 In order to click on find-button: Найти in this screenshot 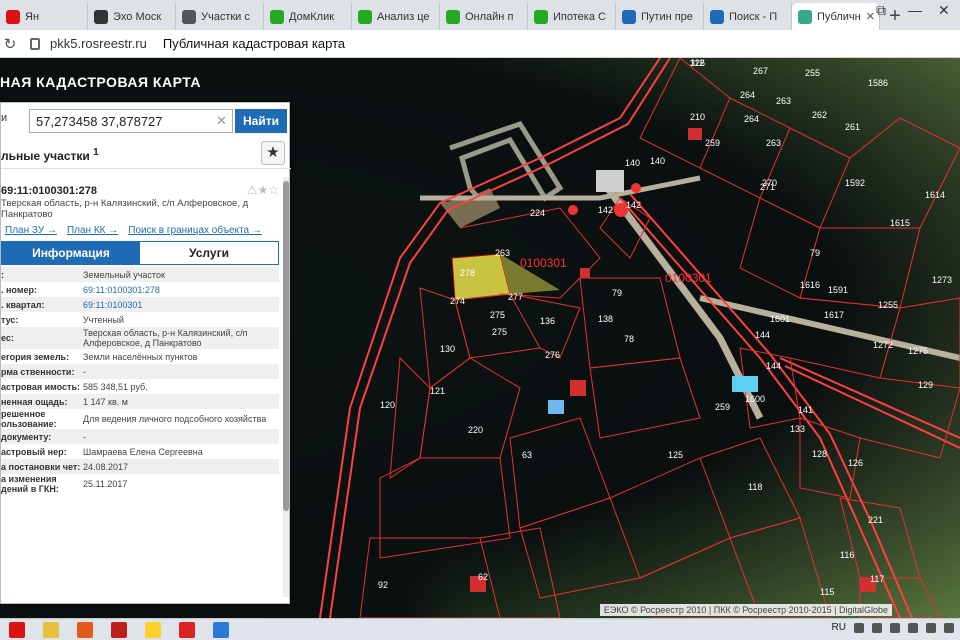, I will do `click(261, 121)`.